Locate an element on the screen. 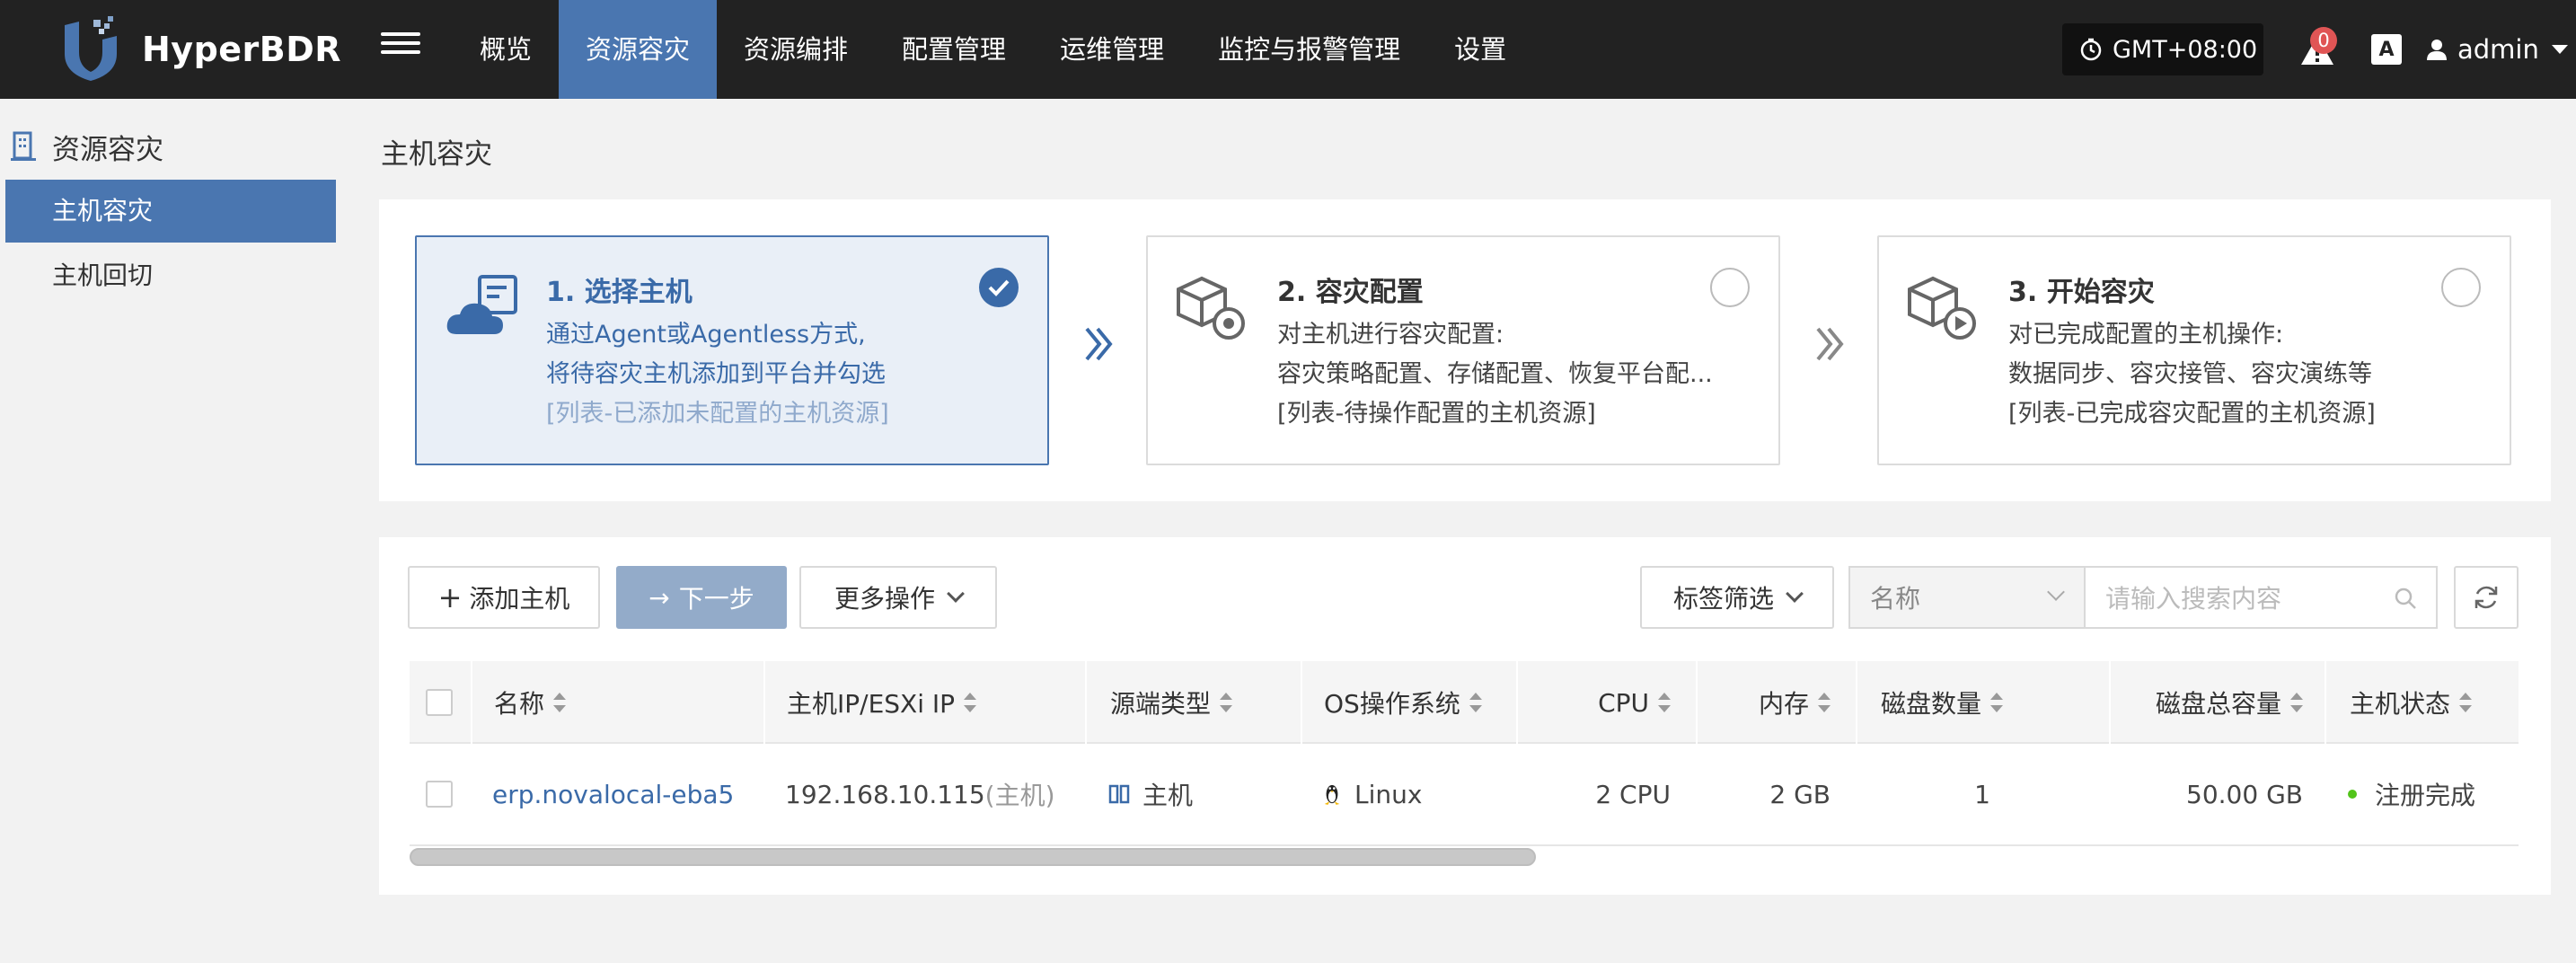 The width and height of the screenshot is (2576, 963). column-source-type: 源端类型 is located at coordinates (1193, 702).